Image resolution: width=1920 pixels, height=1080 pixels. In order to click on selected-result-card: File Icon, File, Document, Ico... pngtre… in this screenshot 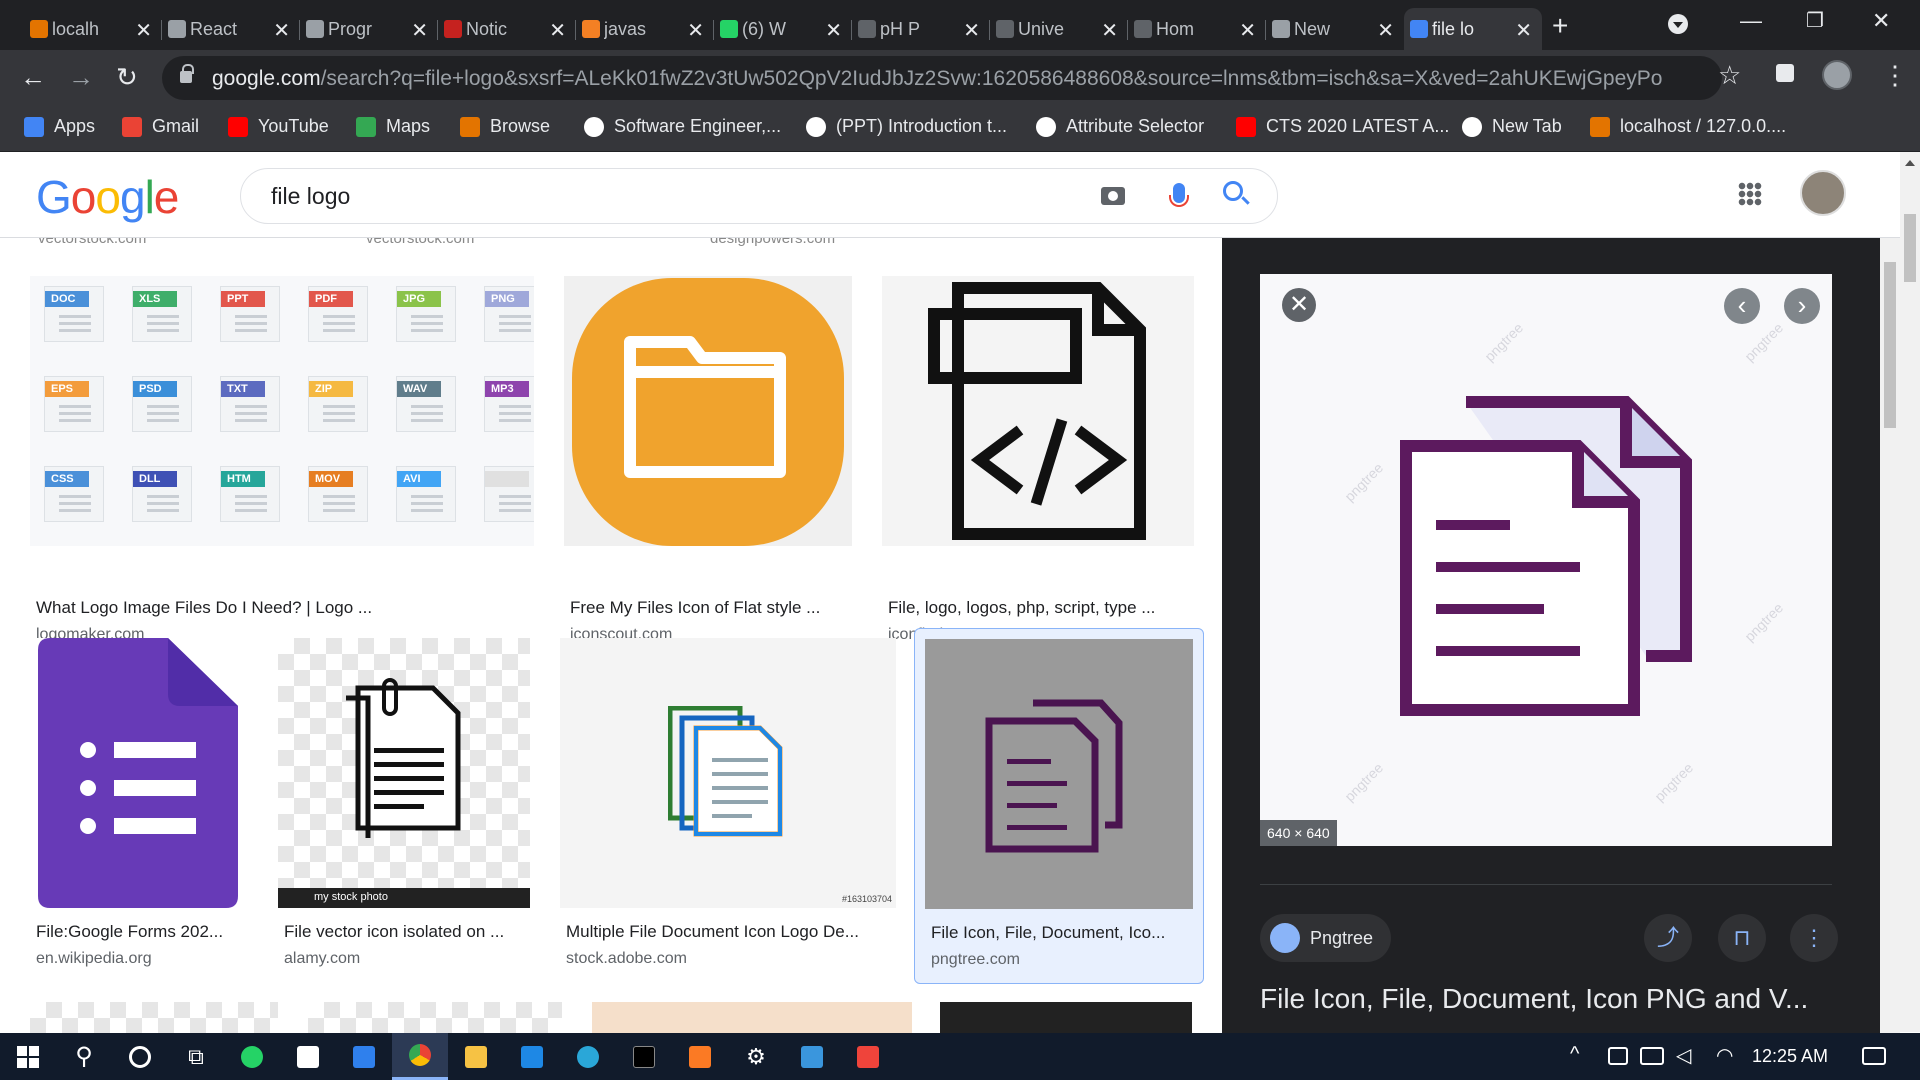, I will do `click(1059, 806)`.